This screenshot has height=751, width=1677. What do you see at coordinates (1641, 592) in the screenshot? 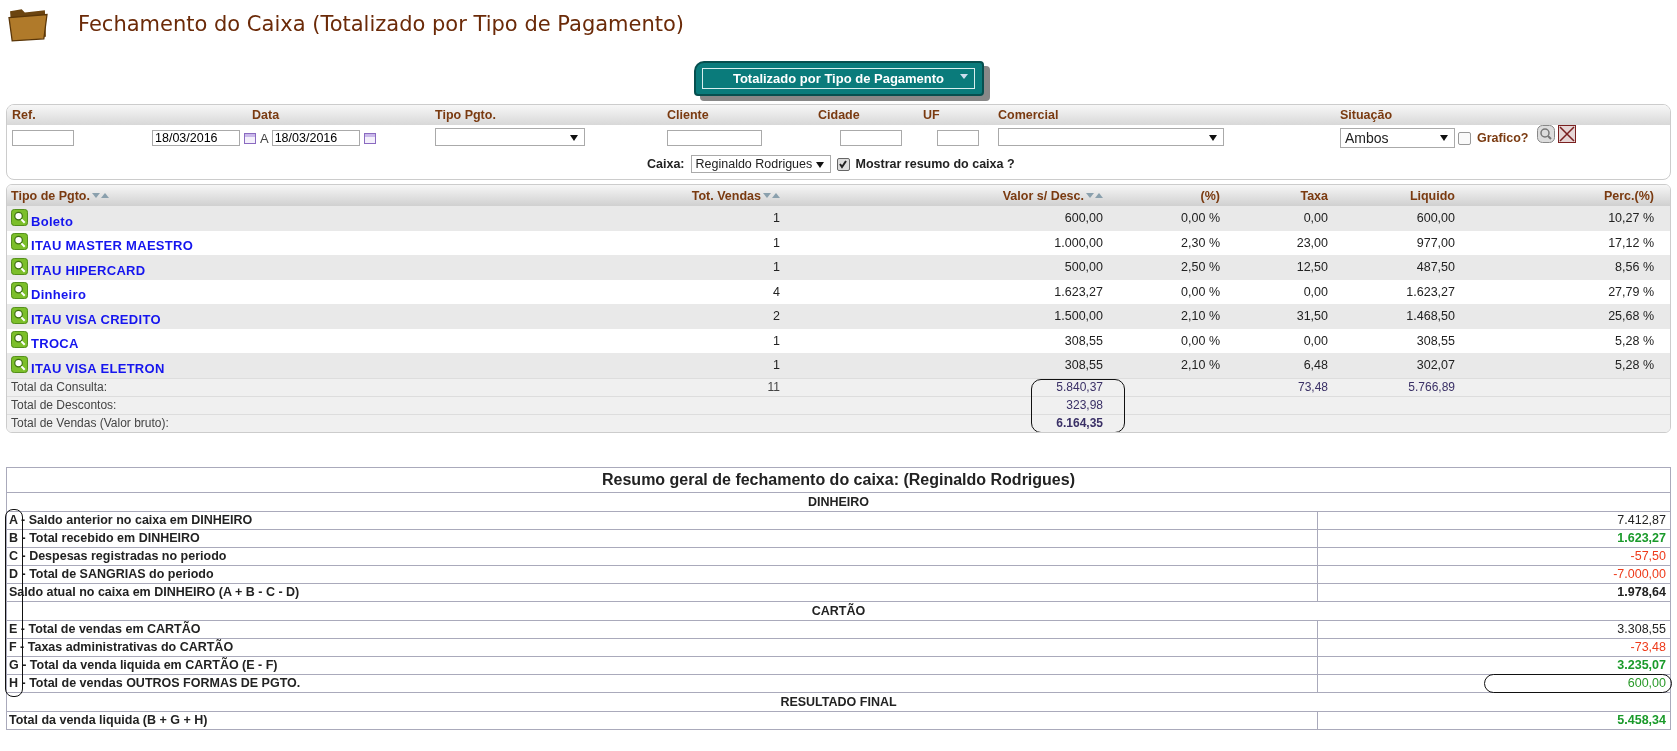
I see `summary-value: 1.978,64` at bounding box center [1641, 592].